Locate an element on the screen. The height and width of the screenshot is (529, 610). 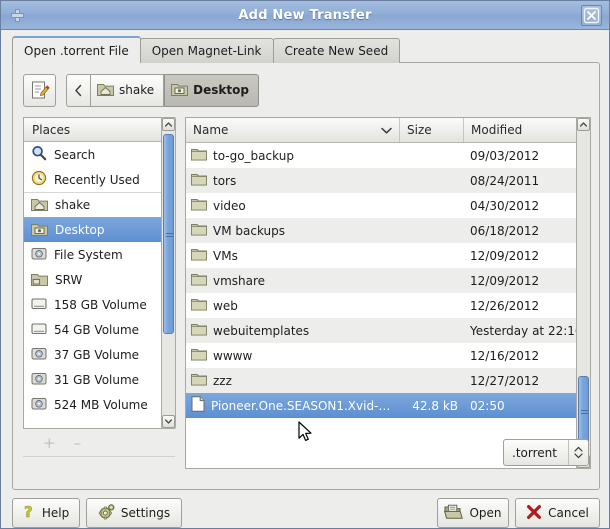
places-scrollbar is located at coordinates (168, 273).